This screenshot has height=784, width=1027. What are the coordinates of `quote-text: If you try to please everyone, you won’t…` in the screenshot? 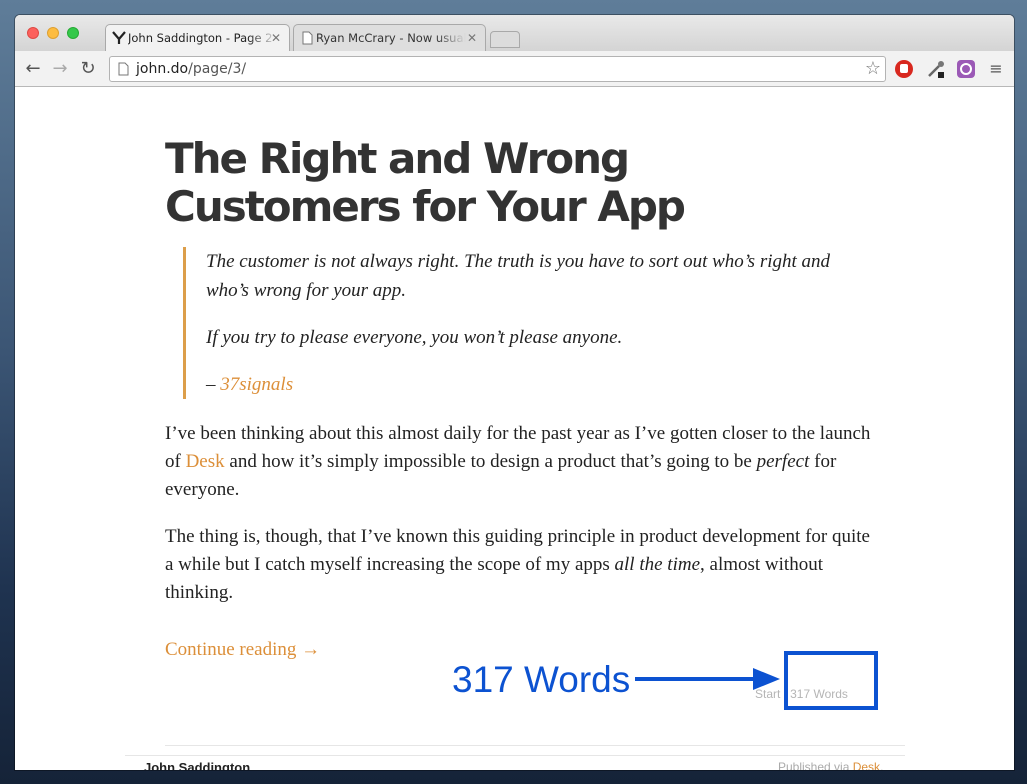 It's located at (414, 337).